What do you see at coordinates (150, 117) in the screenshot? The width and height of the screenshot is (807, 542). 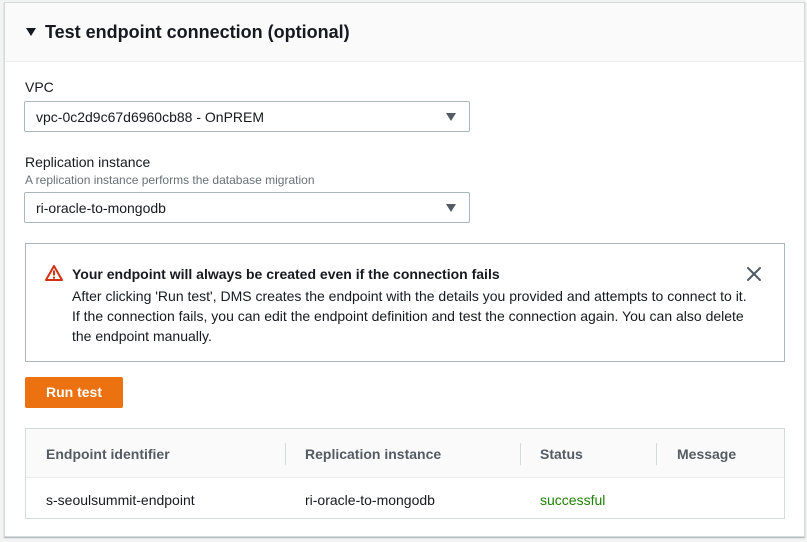 I see `vpc-select-value: vpc-0c2d9c67d6960cb88 - OnPREM` at bounding box center [150, 117].